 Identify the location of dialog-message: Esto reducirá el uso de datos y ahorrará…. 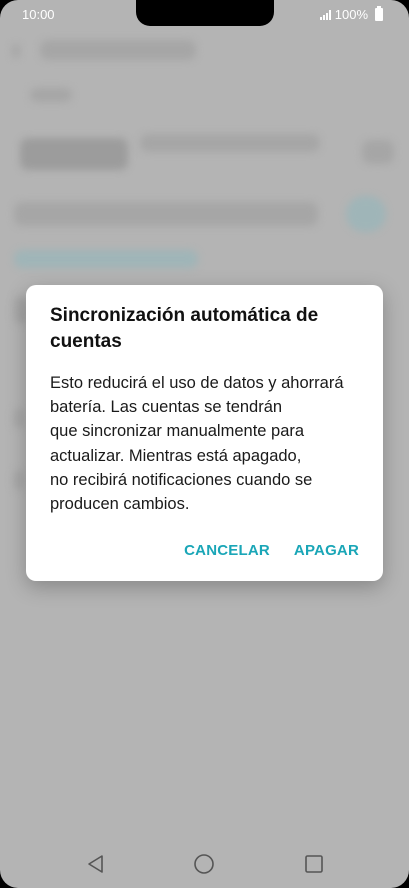
(197, 444).